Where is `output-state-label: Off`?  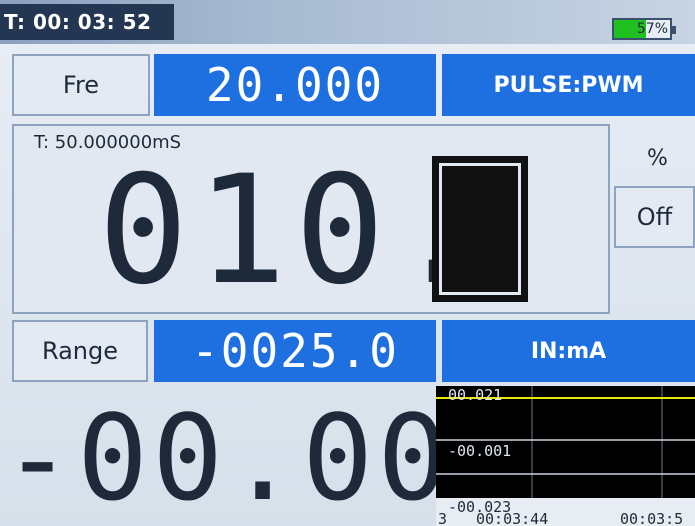
output-state-label: Off is located at coordinates (654, 217).